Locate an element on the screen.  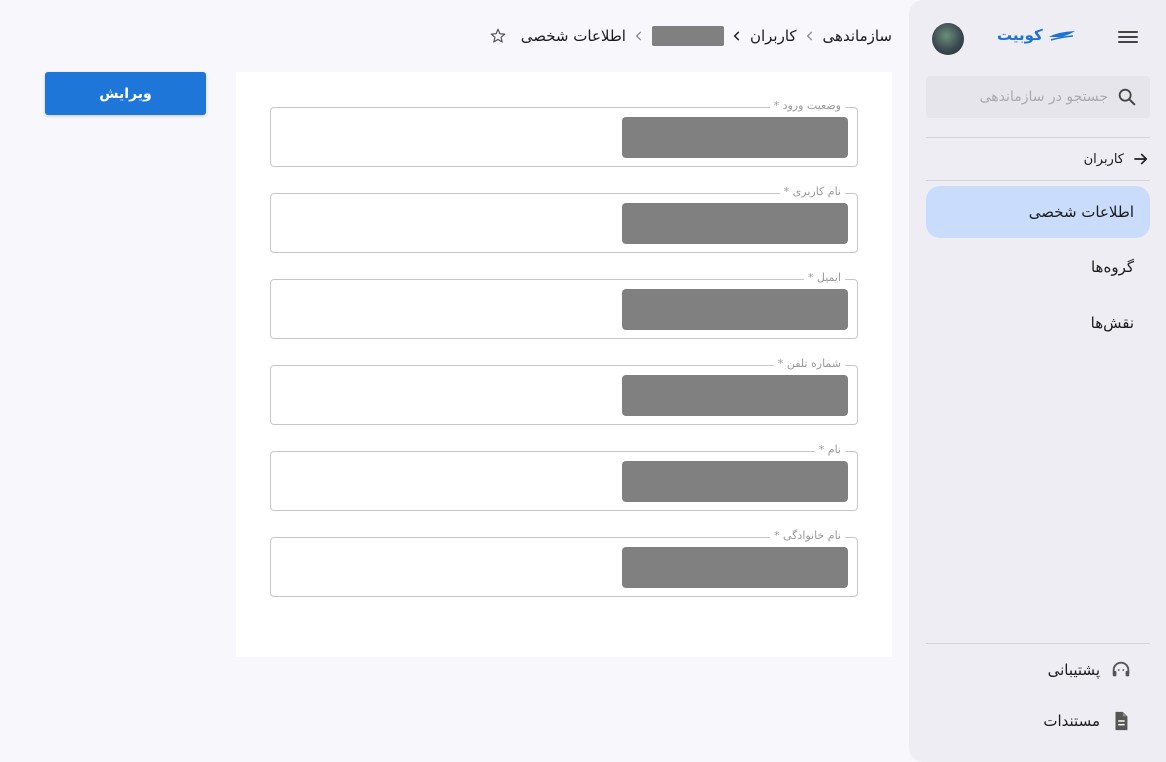
first-name-field: نام * is located at coordinates (564, 477).